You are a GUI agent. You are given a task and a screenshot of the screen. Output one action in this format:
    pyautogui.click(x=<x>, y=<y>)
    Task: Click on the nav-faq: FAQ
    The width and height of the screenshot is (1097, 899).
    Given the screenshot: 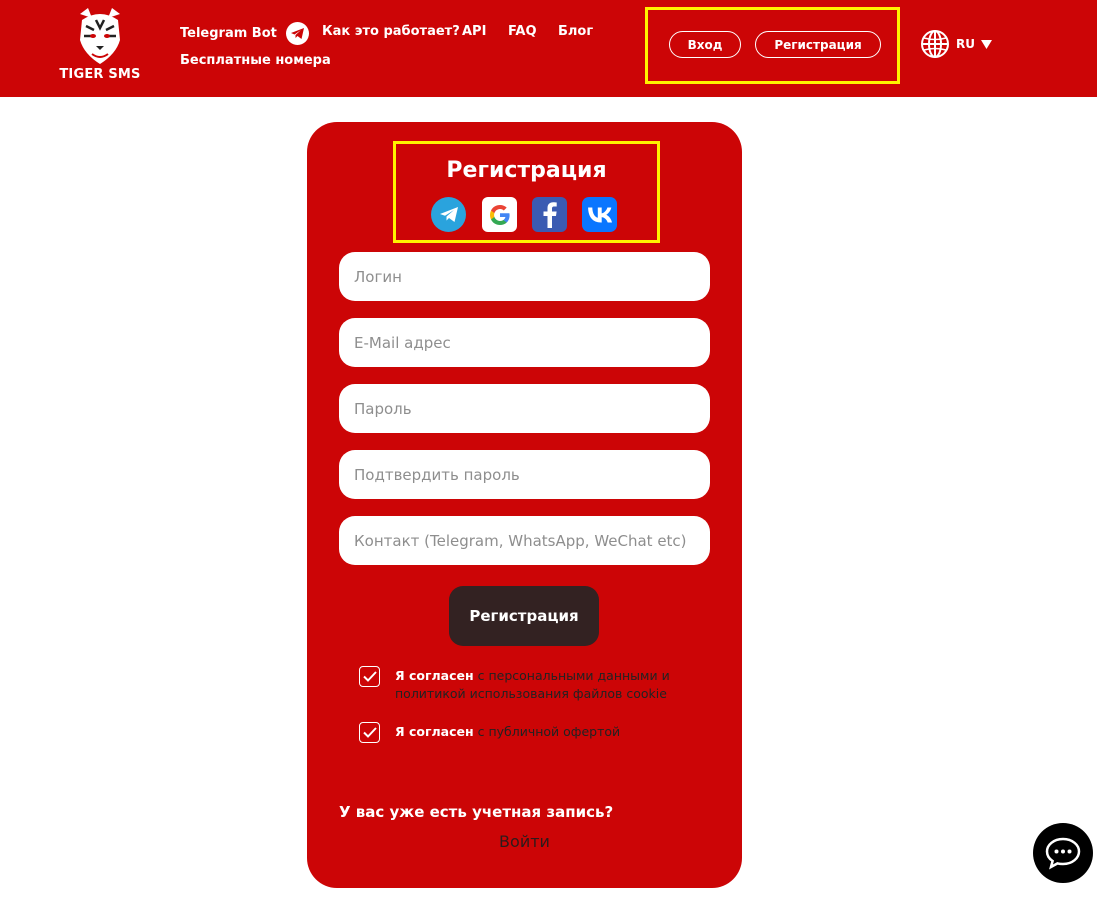 What is the action you would take?
    pyautogui.click(x=522, y=31)
    